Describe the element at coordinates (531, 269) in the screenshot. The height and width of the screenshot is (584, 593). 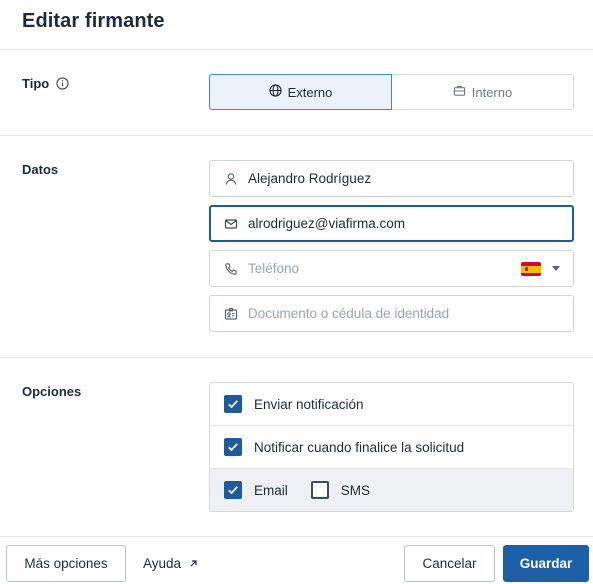
I see `spain-flag-icon` at that location.